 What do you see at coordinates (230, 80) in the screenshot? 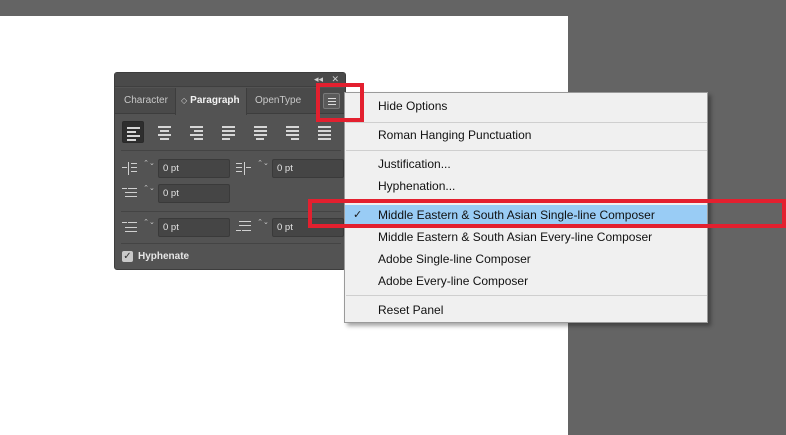
I see `panel-title-bar: ◂◂ ✕` at bounding box center [230, 80].